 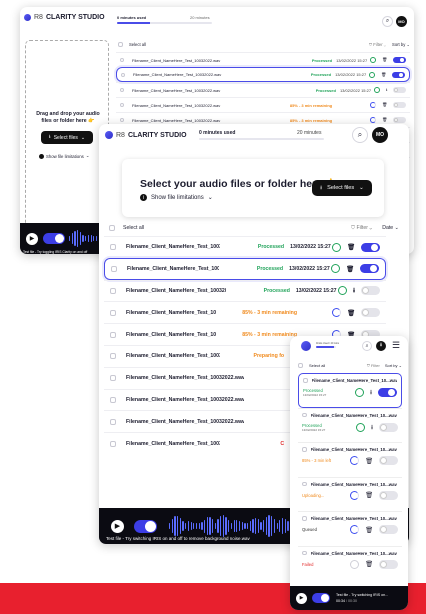 I want to click on upload-fab: ⭳, so click(x=381, y=346).